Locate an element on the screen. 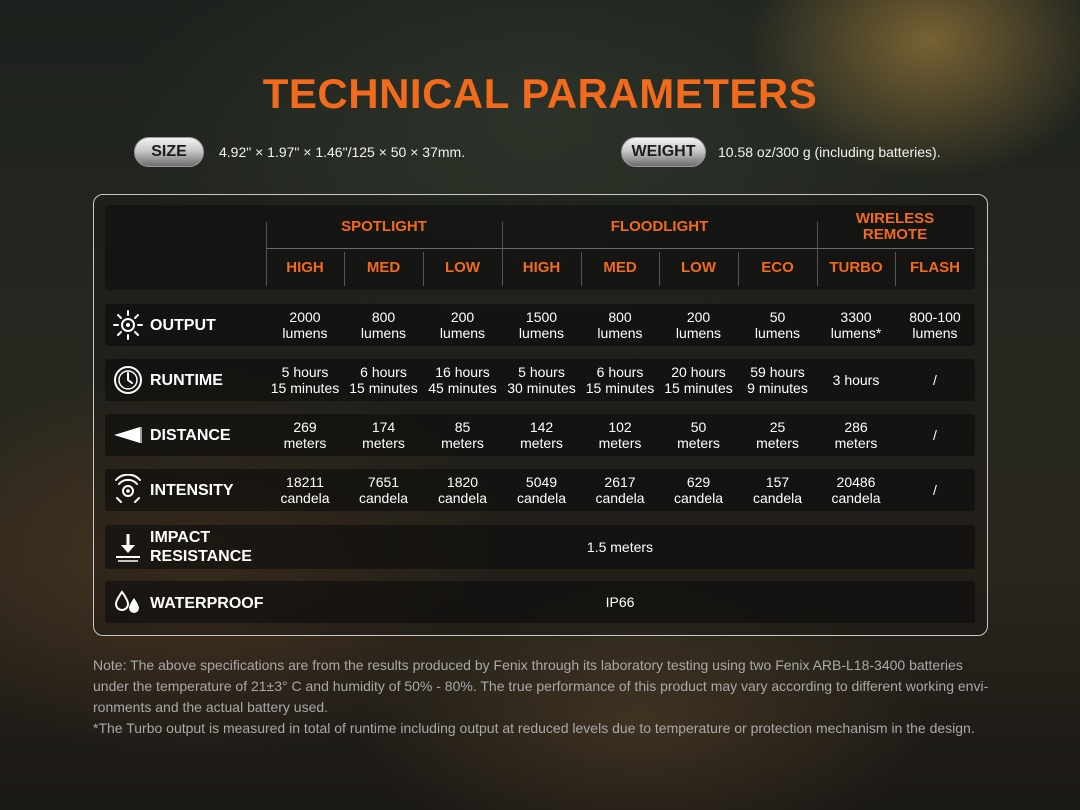 Image resolution: width=1080 pixels, height=810 pixels. impact-value-text: 1.5 meters is located at coordinates (620, 547).